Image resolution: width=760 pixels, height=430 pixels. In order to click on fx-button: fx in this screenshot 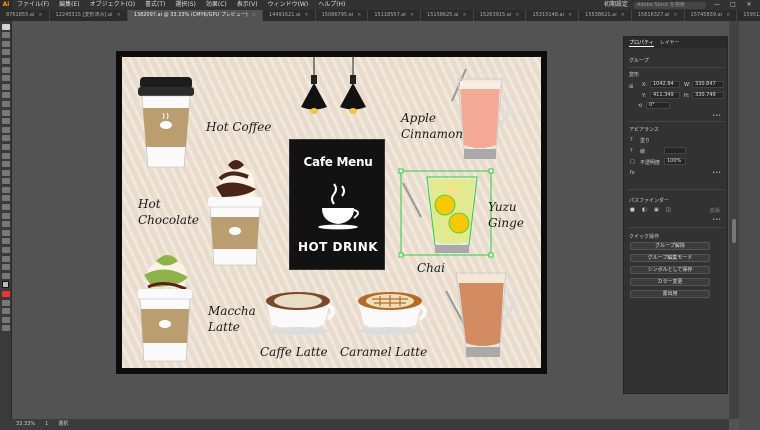, I will do `click(632, 173)`.